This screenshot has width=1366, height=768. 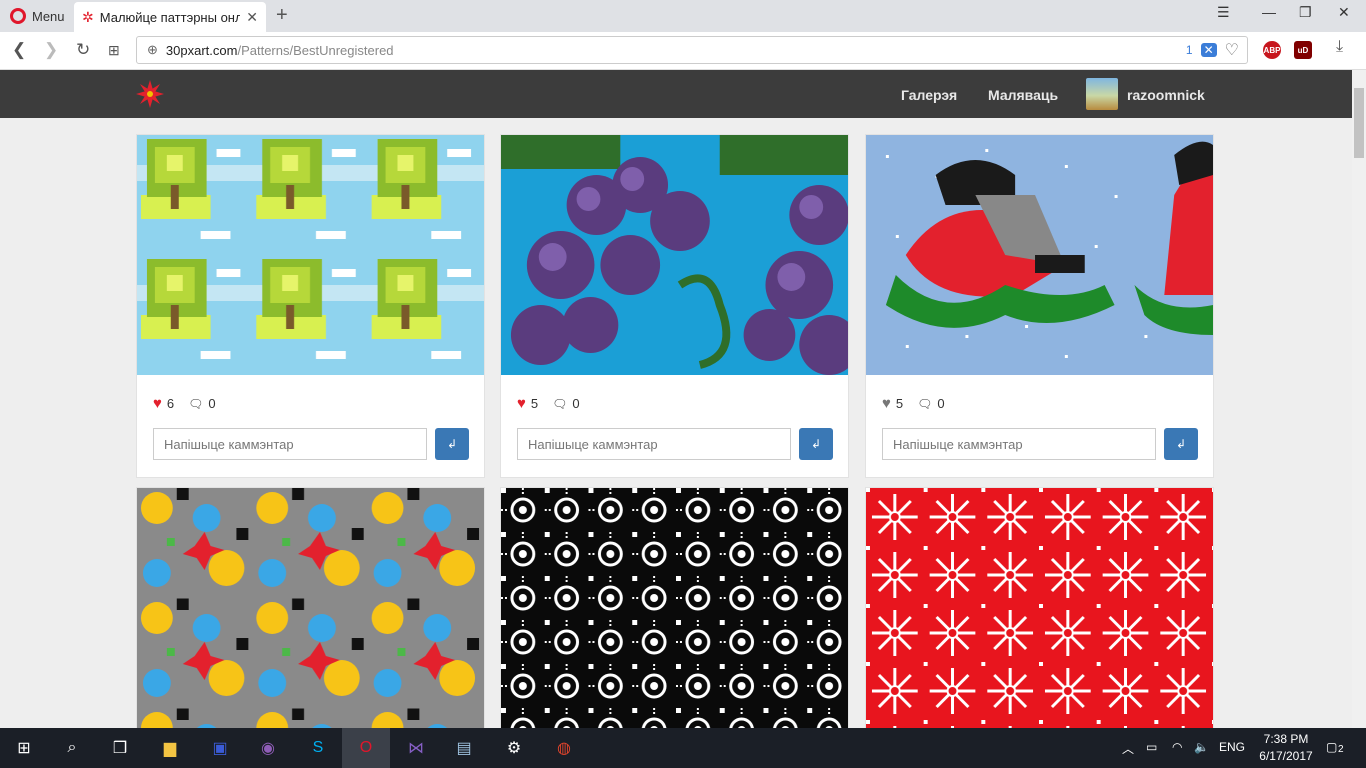 I want to click on opera-menu-button: Menu, so click(x=37, y=16).